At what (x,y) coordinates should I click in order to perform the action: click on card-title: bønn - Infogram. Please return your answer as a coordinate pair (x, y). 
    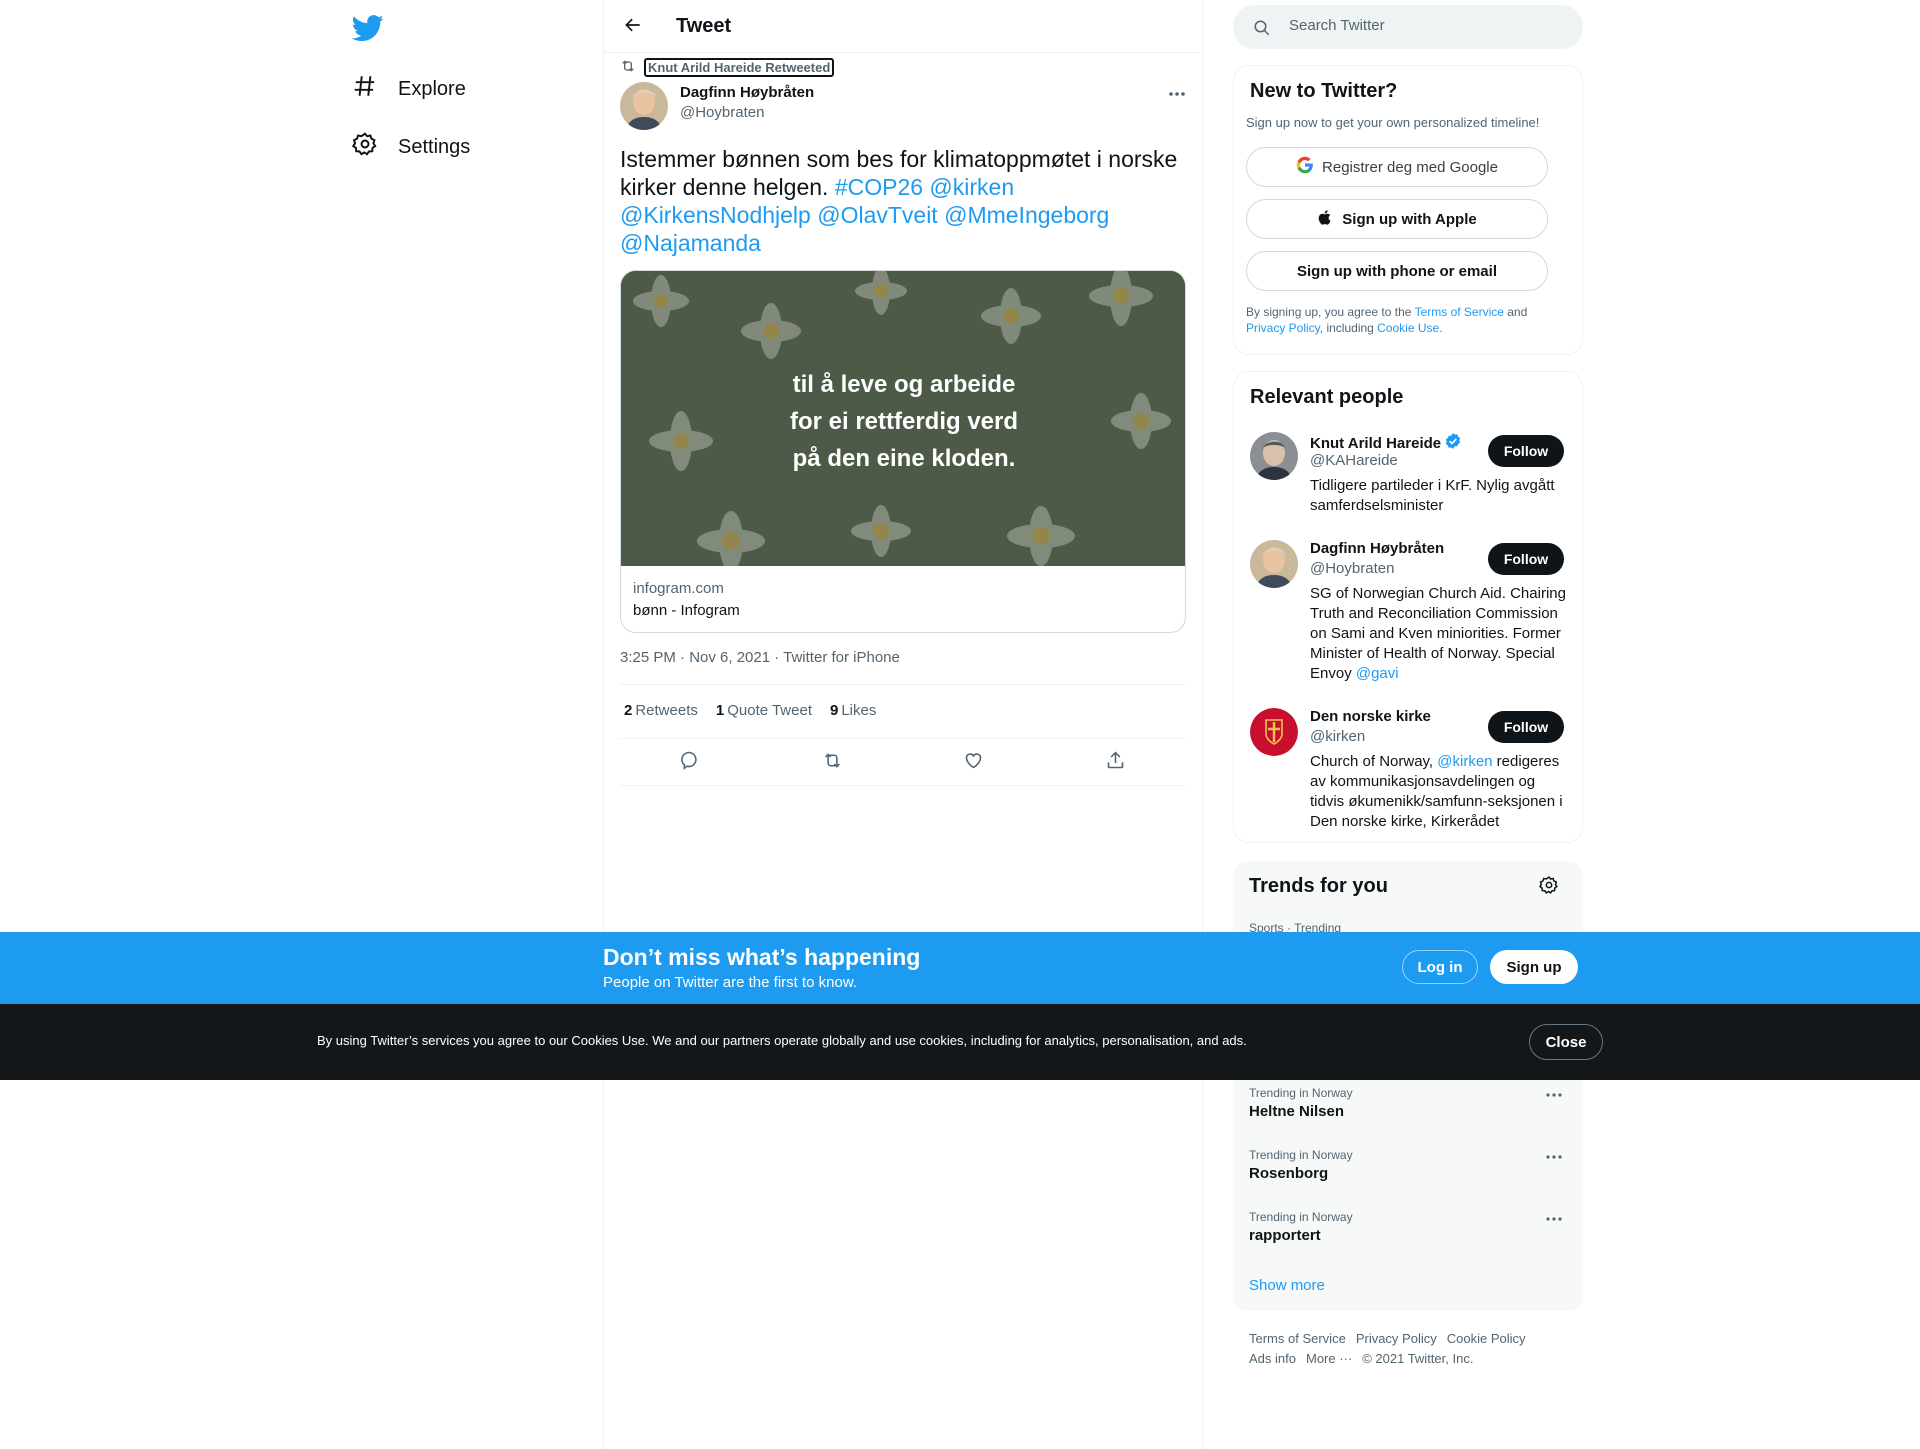
    Looking at the image, I should click on (686, 610).